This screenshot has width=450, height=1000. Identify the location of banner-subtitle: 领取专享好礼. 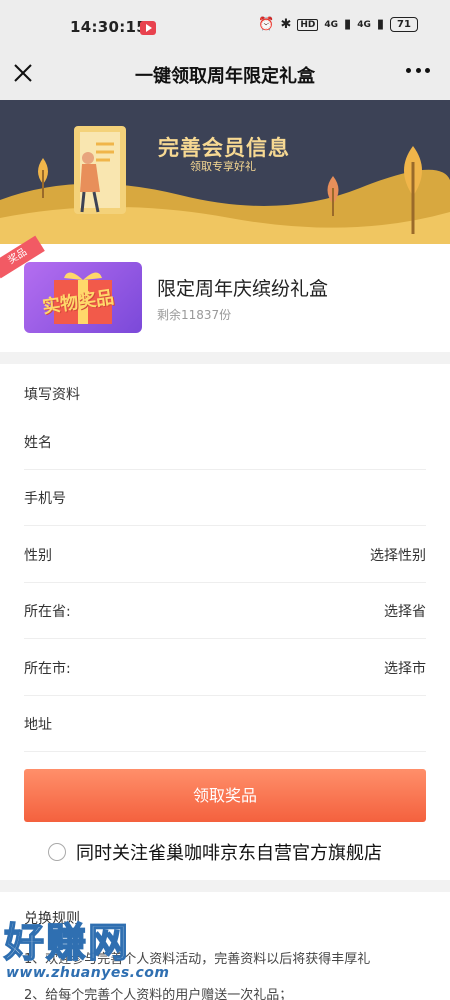
(223, 166).